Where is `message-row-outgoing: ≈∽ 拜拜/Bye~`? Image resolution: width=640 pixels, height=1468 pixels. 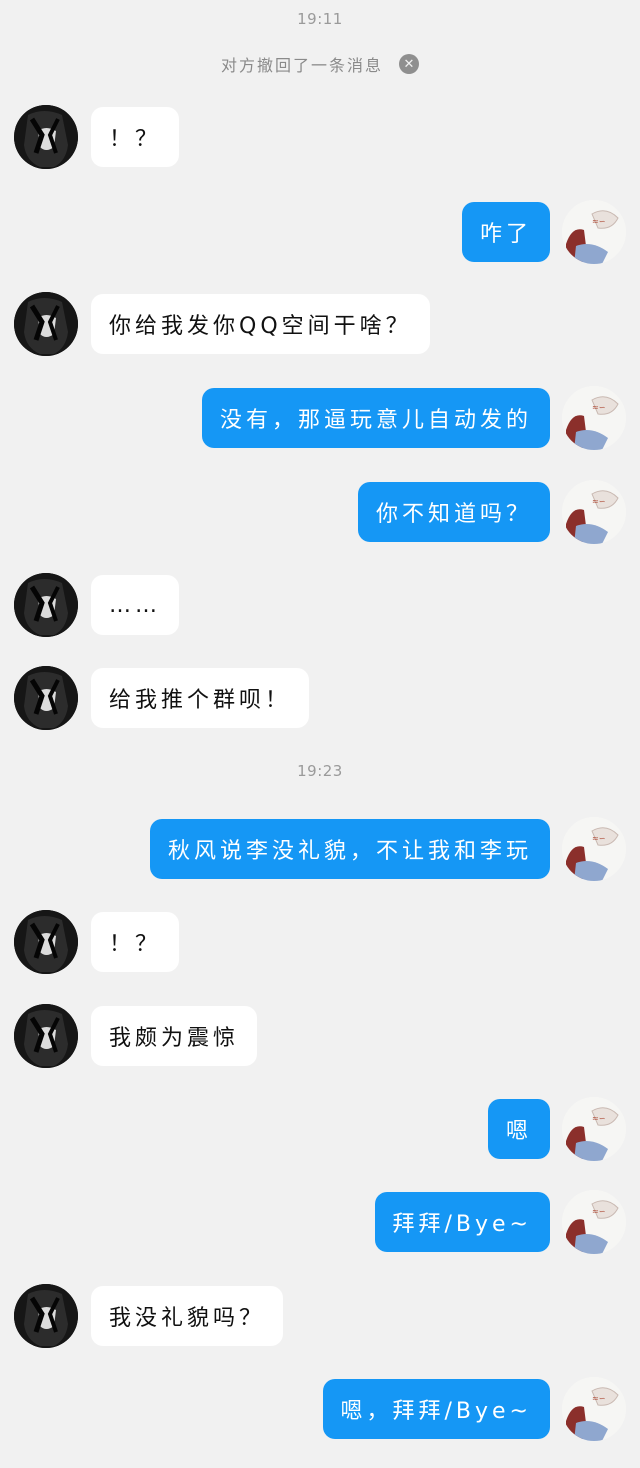
message-row-outgoing: ≈∽ 拜拜/Bye~ is located at coordinates (320, 1222).